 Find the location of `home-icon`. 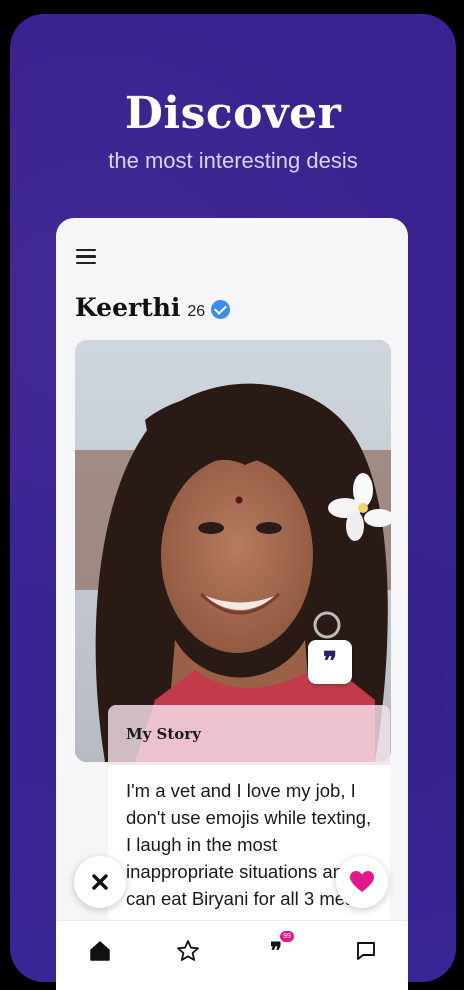

home-icon is located at coordinates (100, 951).